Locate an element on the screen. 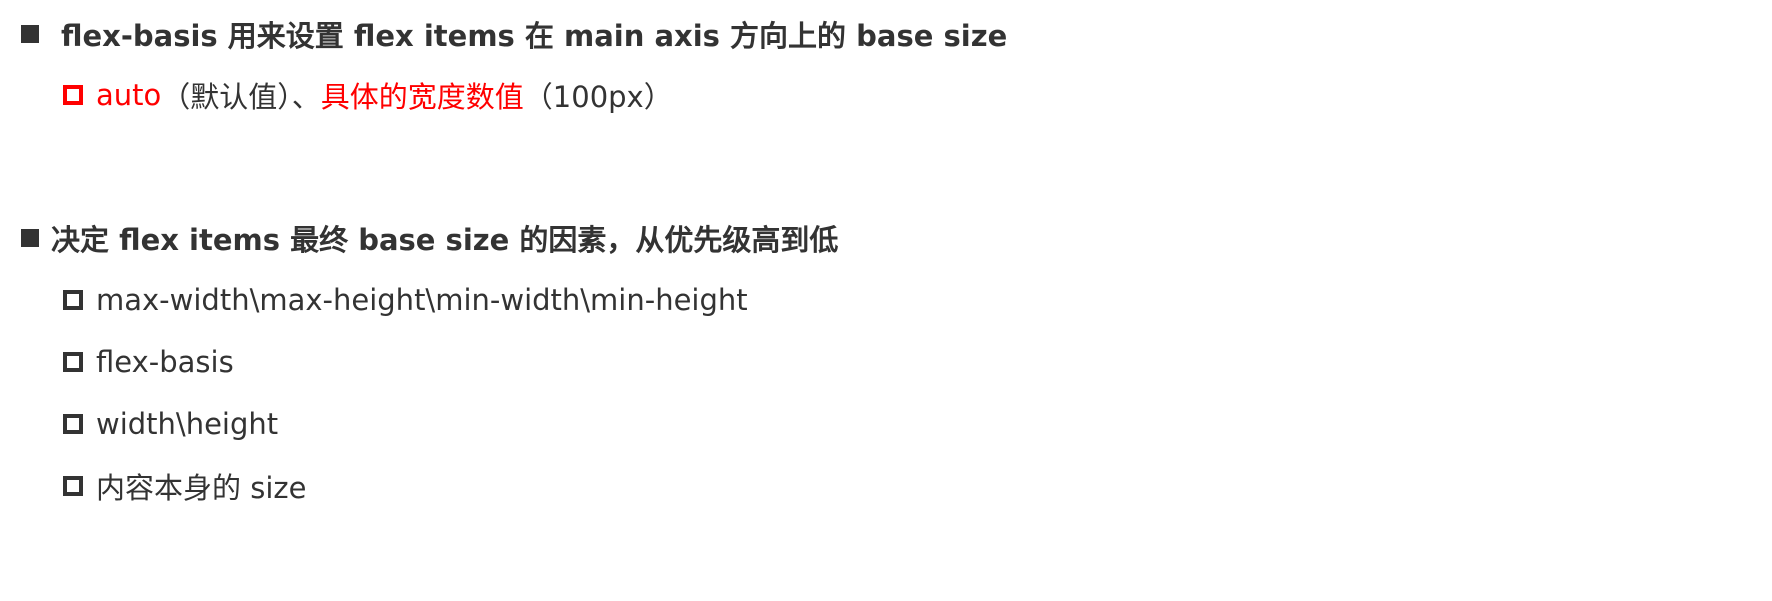  section2-item-row: 内容本身的 size is located at coordinates (153, 486).